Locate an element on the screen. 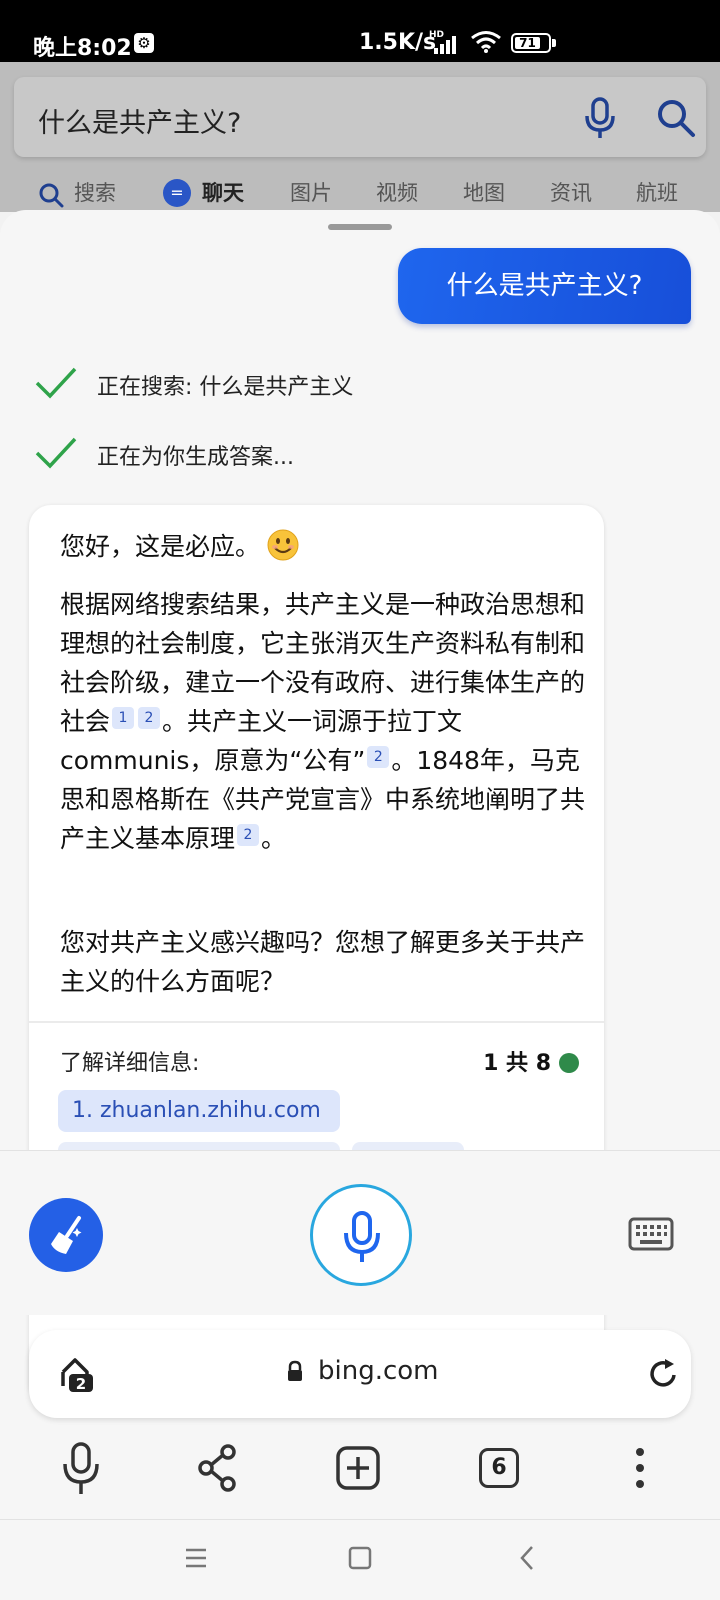  search-query-text: 什么是共产主义? is located at coordinates (140, 123).